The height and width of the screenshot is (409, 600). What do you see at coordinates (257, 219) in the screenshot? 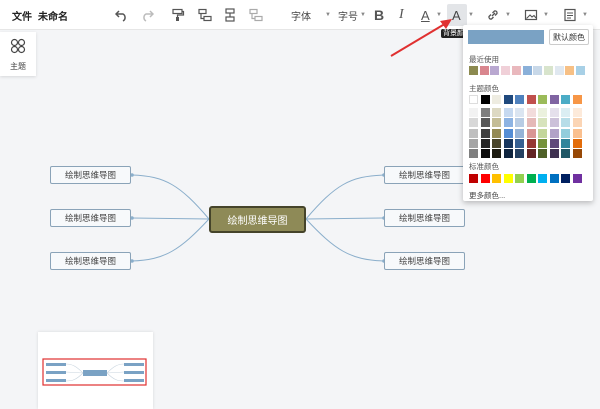
I see `central-topic: 绘制思维导图` at bounding box center [257, 219].